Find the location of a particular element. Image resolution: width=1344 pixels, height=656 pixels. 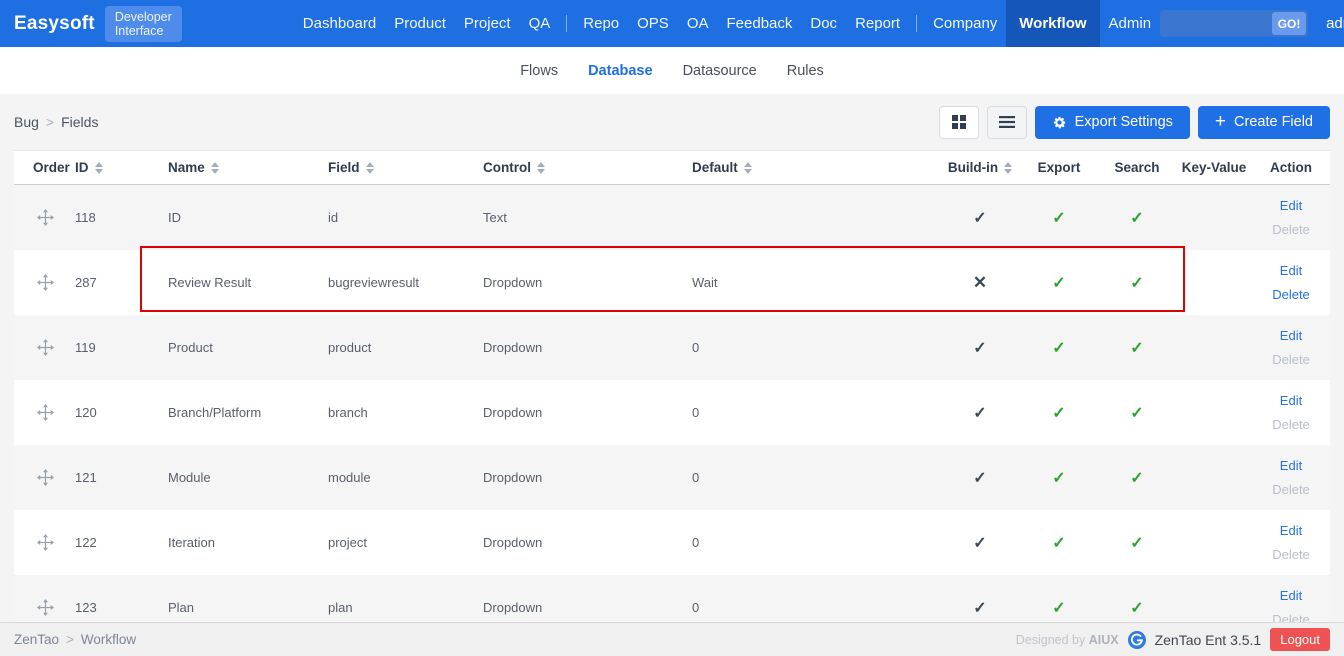

export-settings-button: Export Settings is located at coordinates (1112, 122).